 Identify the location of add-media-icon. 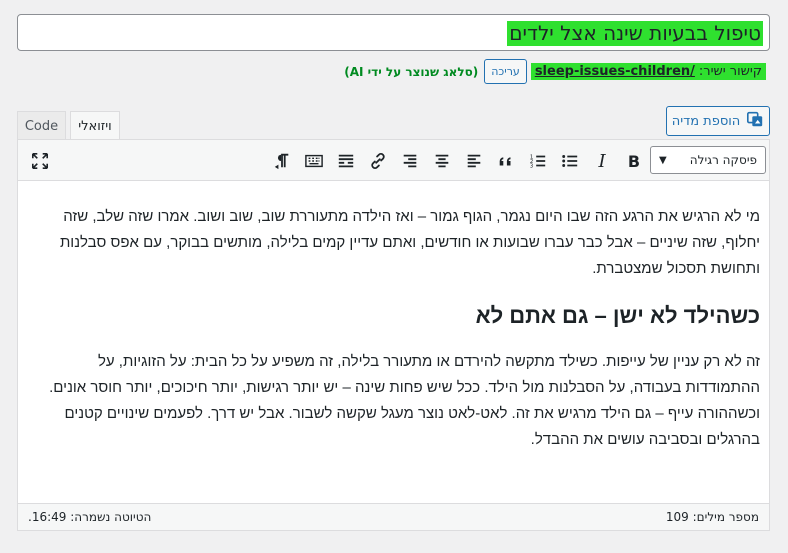
(755, 121).